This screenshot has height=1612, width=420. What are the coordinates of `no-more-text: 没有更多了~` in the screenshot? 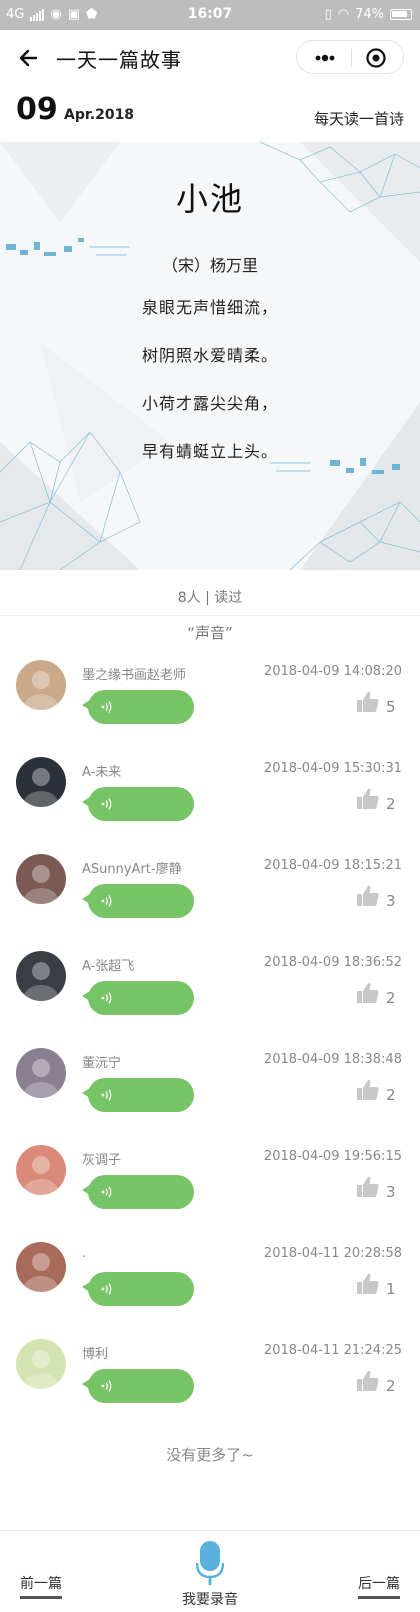 It's located at (210, 1455).